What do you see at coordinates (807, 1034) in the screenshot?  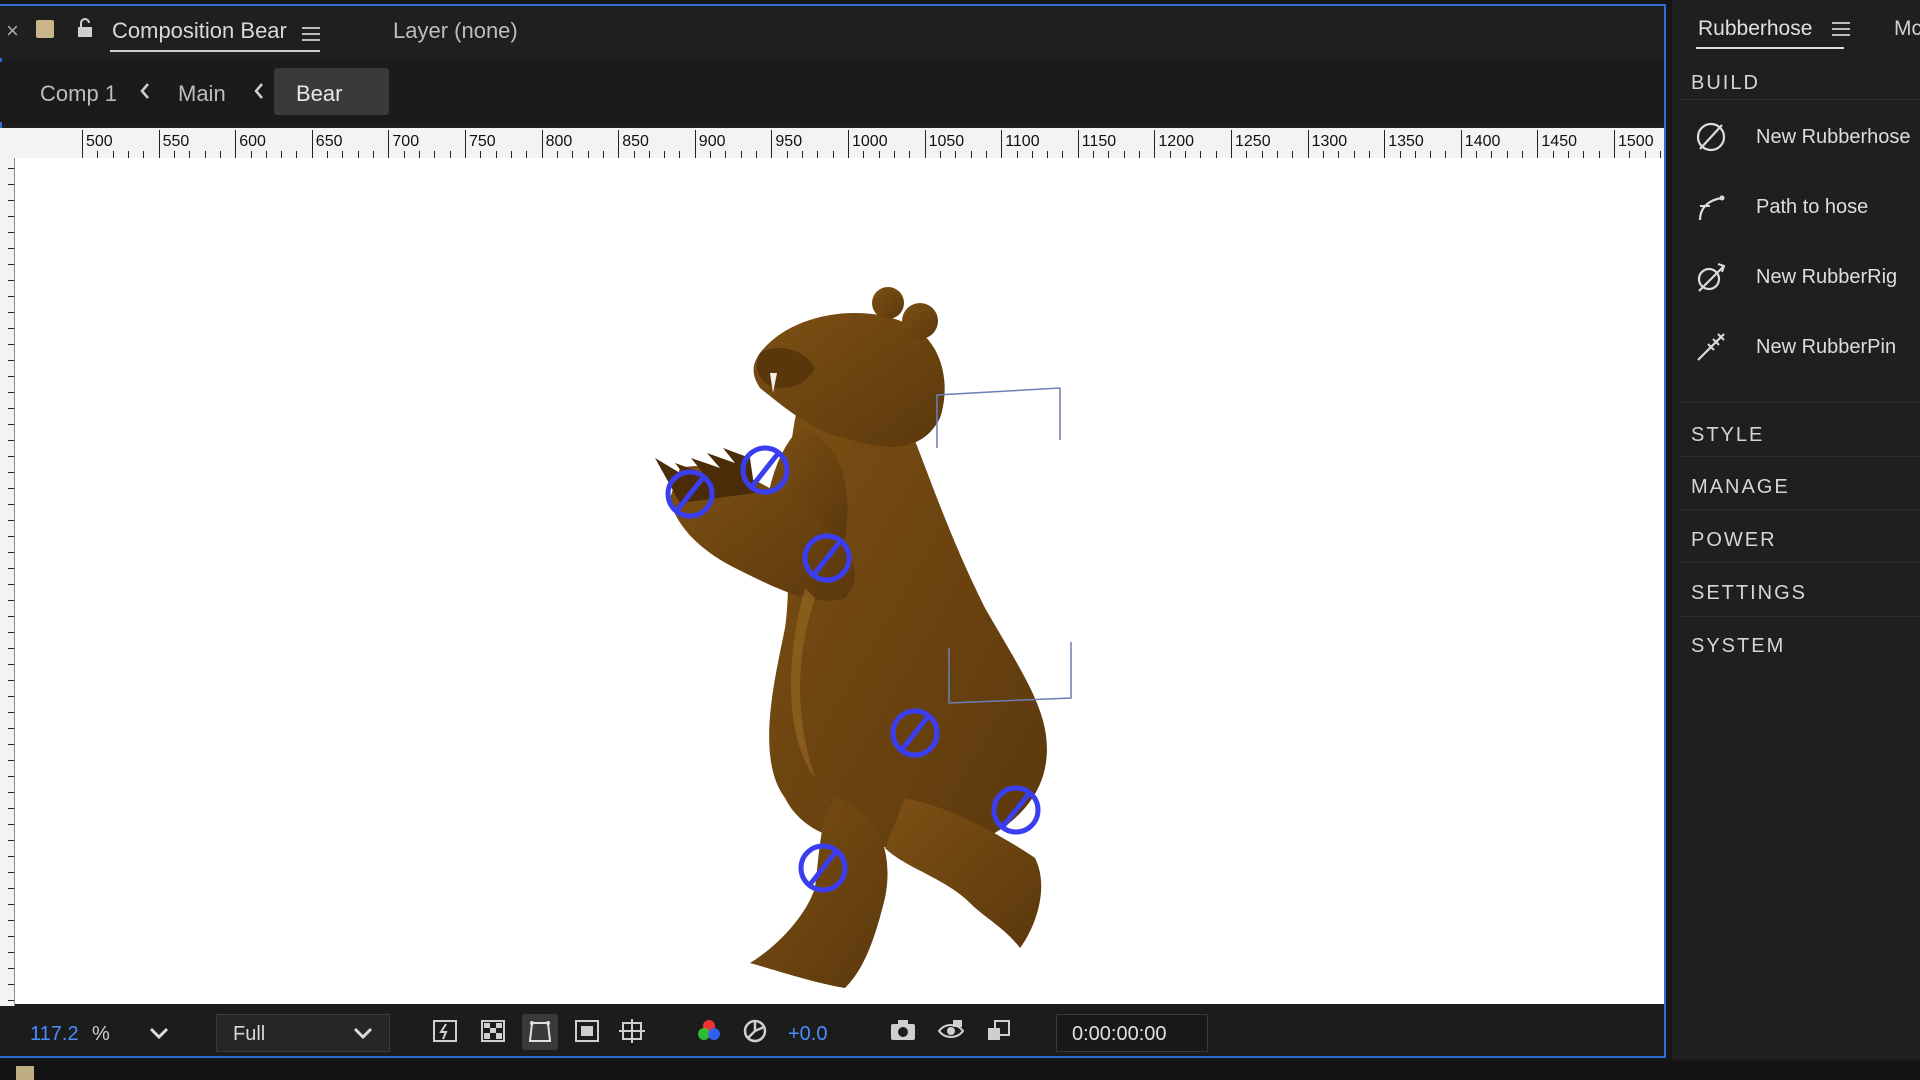 I see `exposure-value: +0.0` at bounding box center [807, 1034].